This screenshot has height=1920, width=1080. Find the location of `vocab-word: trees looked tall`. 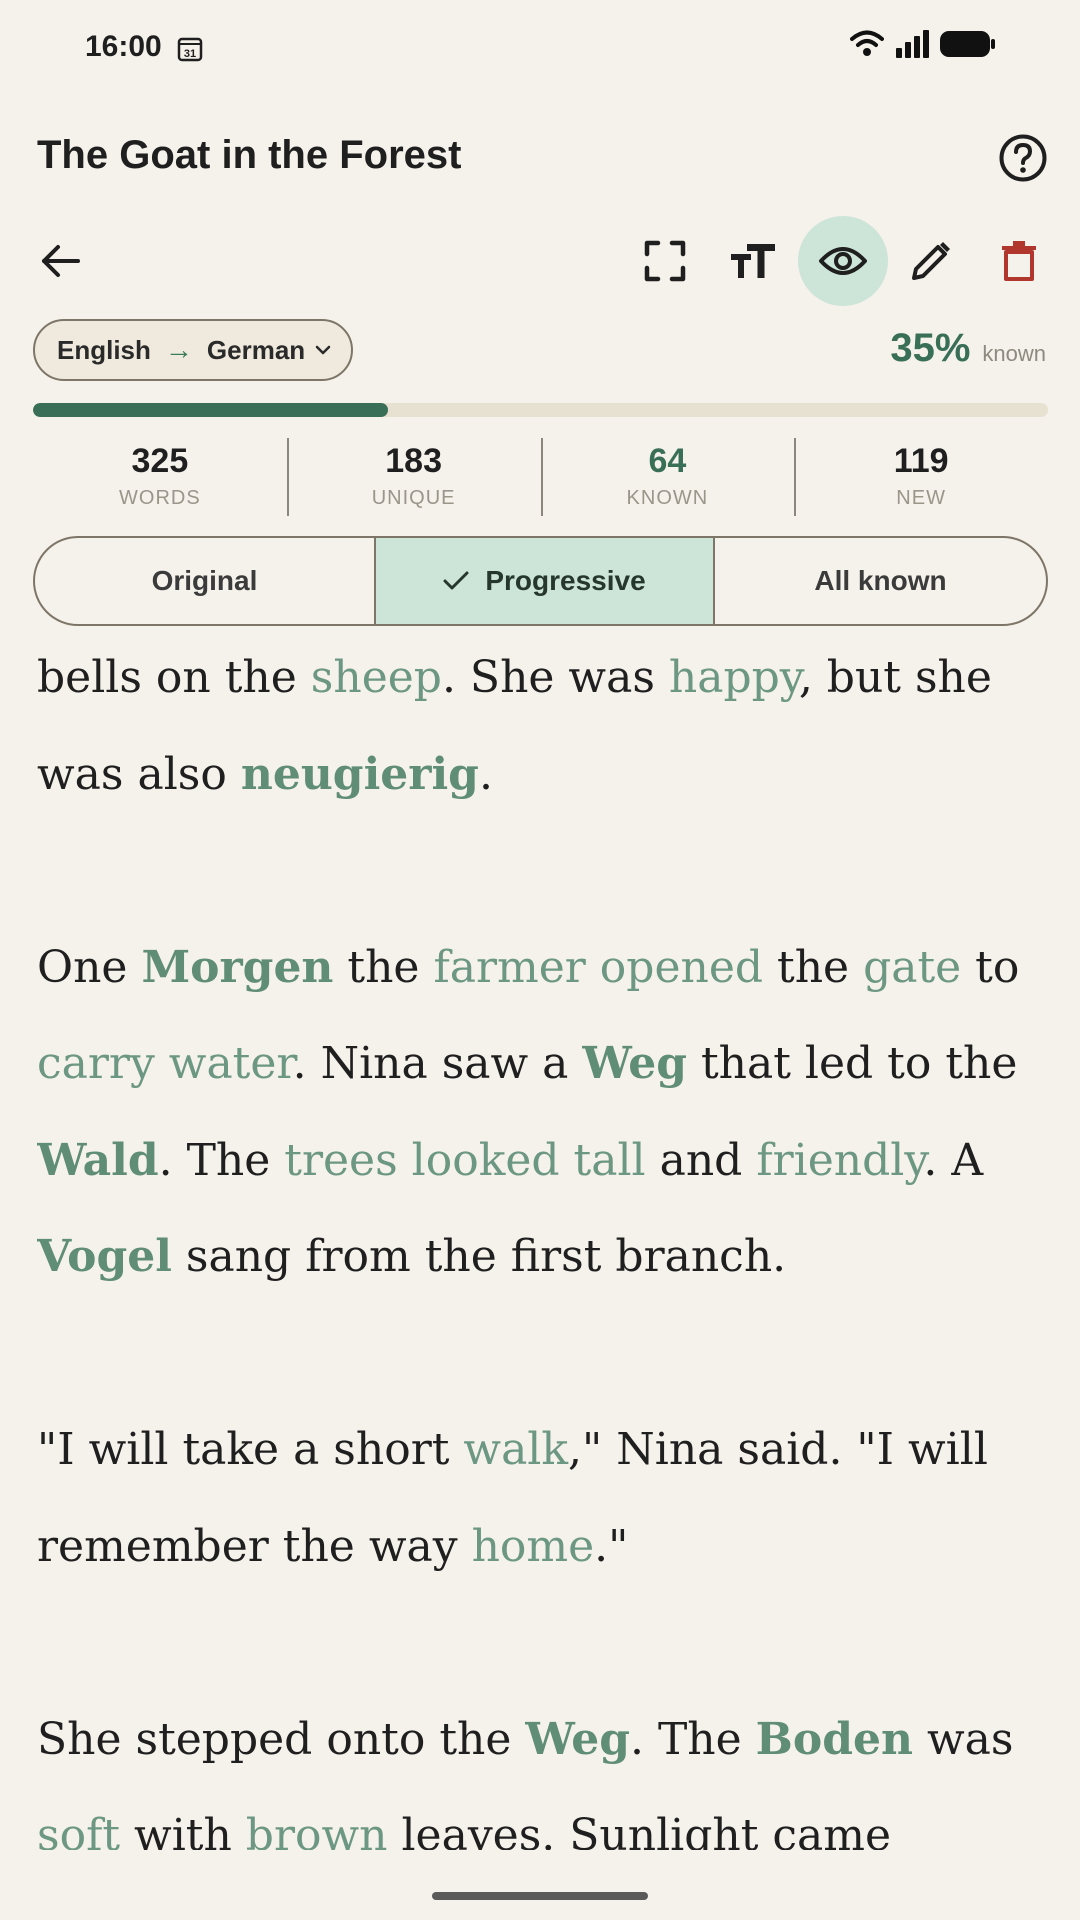

vocab-word: trees looked tall is located at coordinates (464, 1160).